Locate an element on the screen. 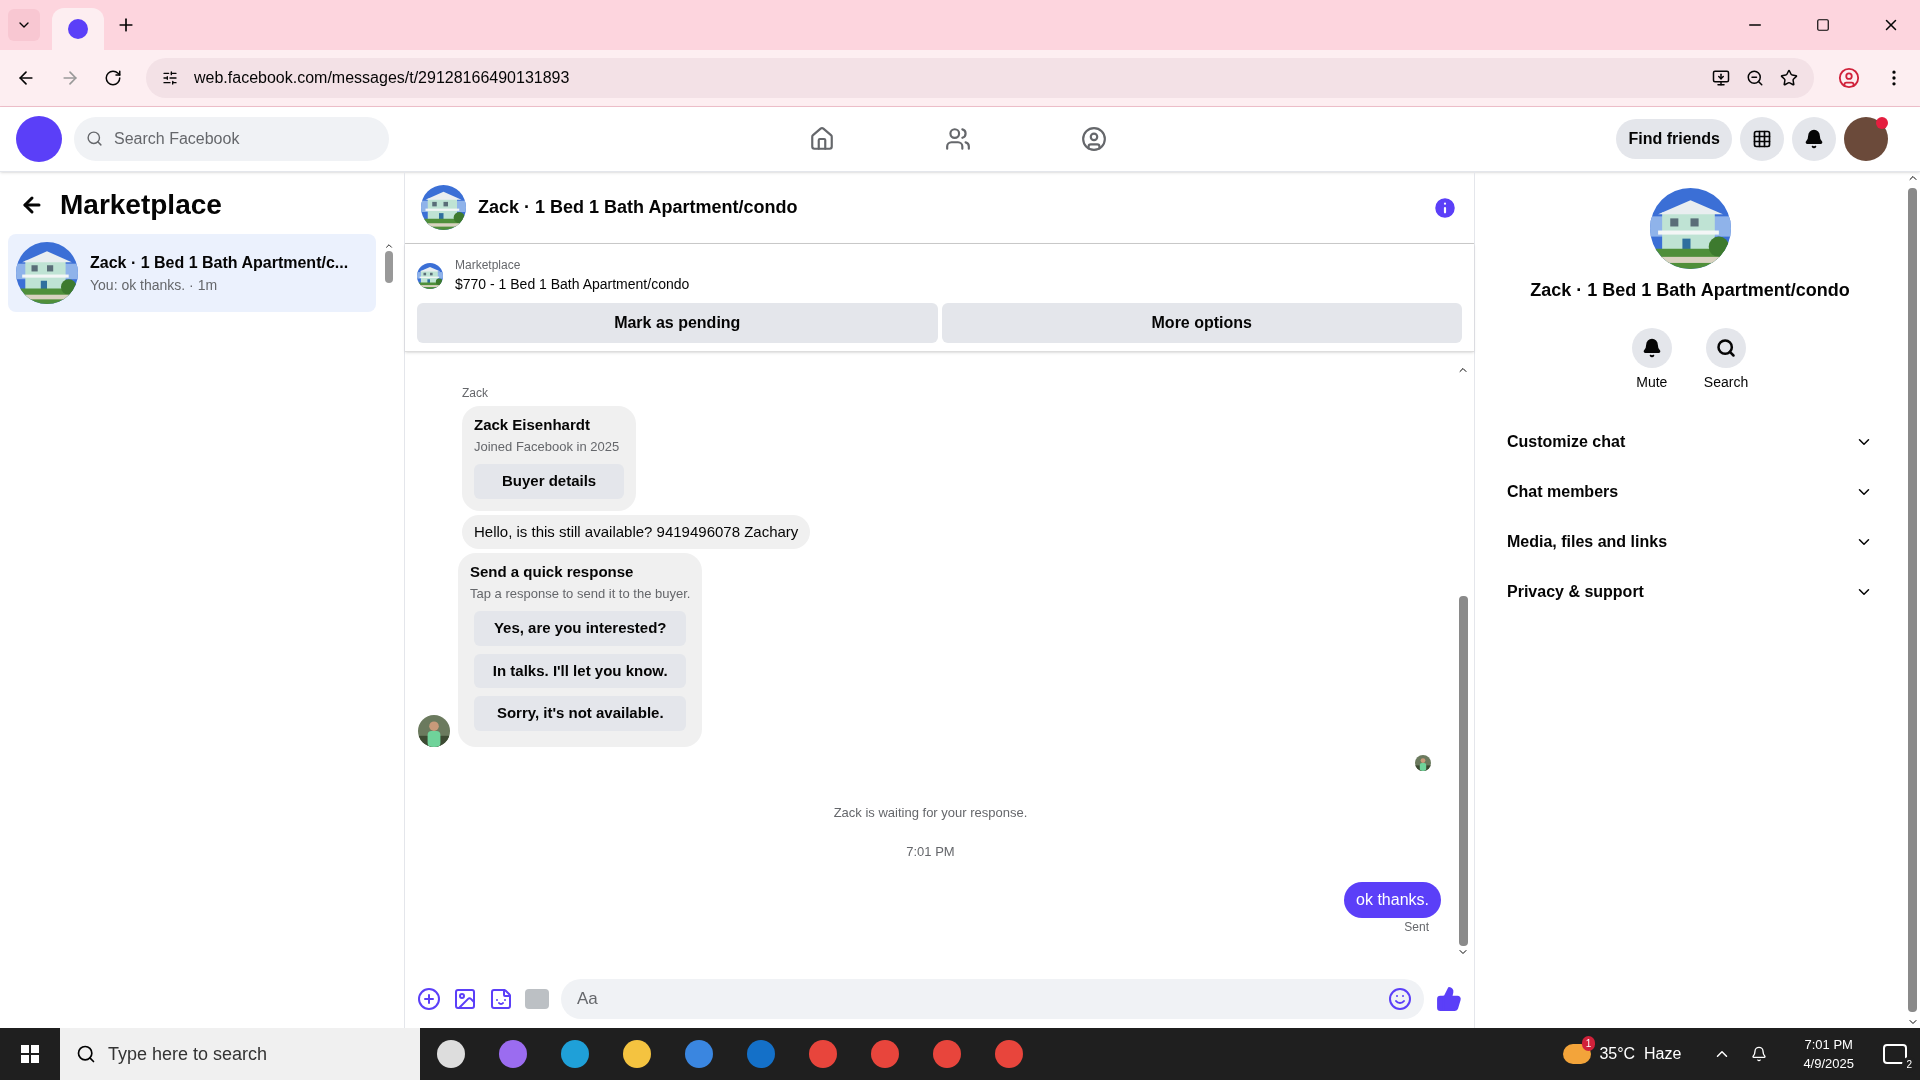 The height and width of the screenshot is (1080, 1920). sticker-icon is located at coordinates (501, 999).